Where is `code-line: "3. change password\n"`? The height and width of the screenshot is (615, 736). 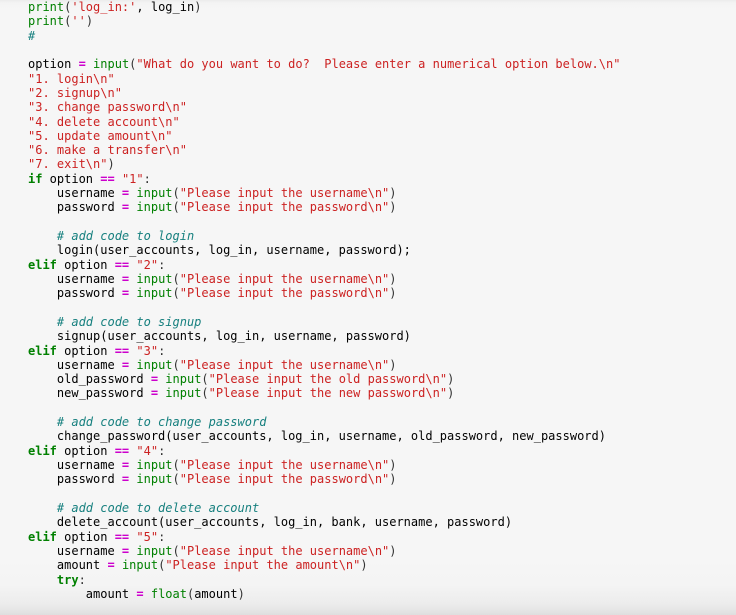 code-line: "3. change password\n" is located at coordinates (324, 107).